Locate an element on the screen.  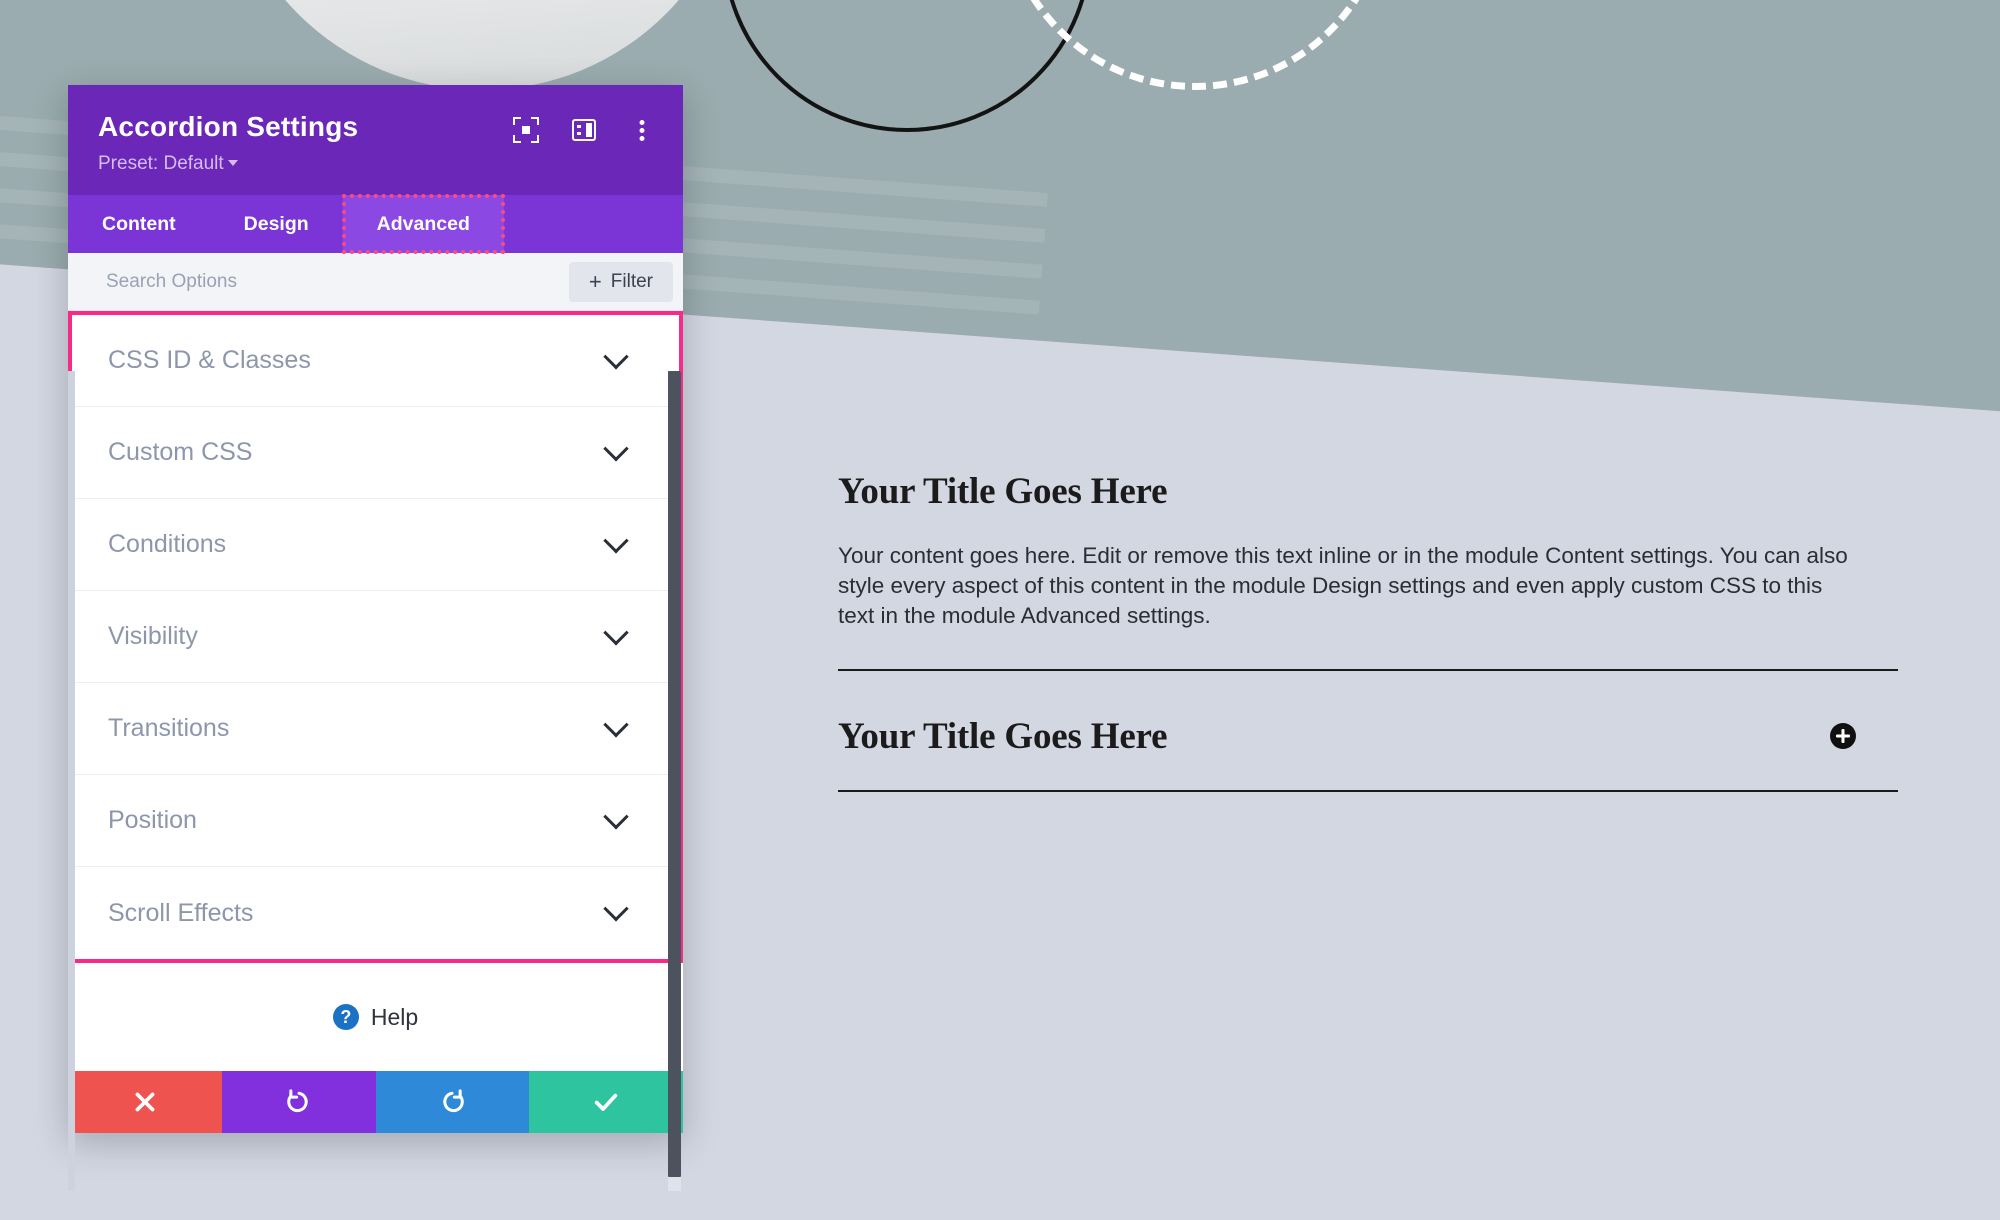
option-label: Conditions is located at coordinates (167, 544).